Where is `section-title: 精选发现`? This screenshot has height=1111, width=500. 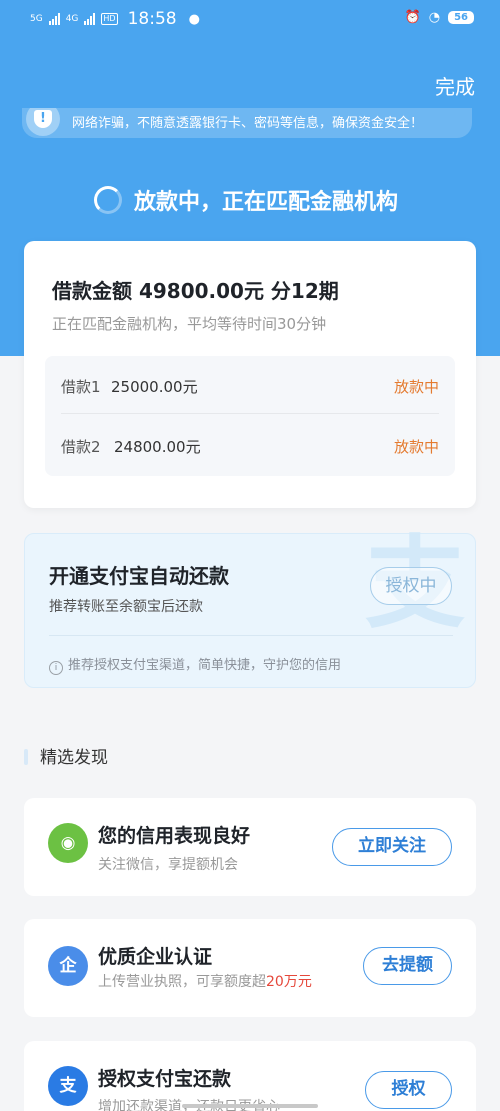 section-title: 精选发现 is located at coordinates (66, 755).